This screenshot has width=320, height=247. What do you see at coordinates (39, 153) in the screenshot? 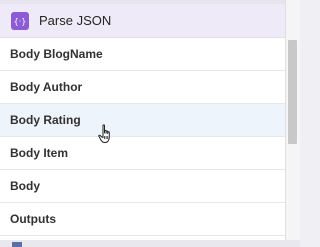
I see `list-item-label: Body Item` at bounding box center [39, 153].